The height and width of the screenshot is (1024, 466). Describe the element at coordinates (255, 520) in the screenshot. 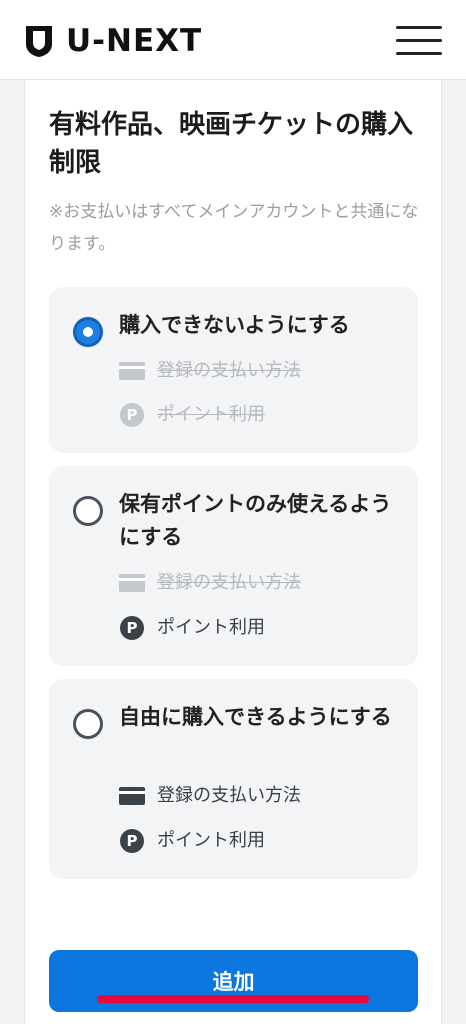

I see `option-label: 保有ポイントのみ使えるようにする` at that location.